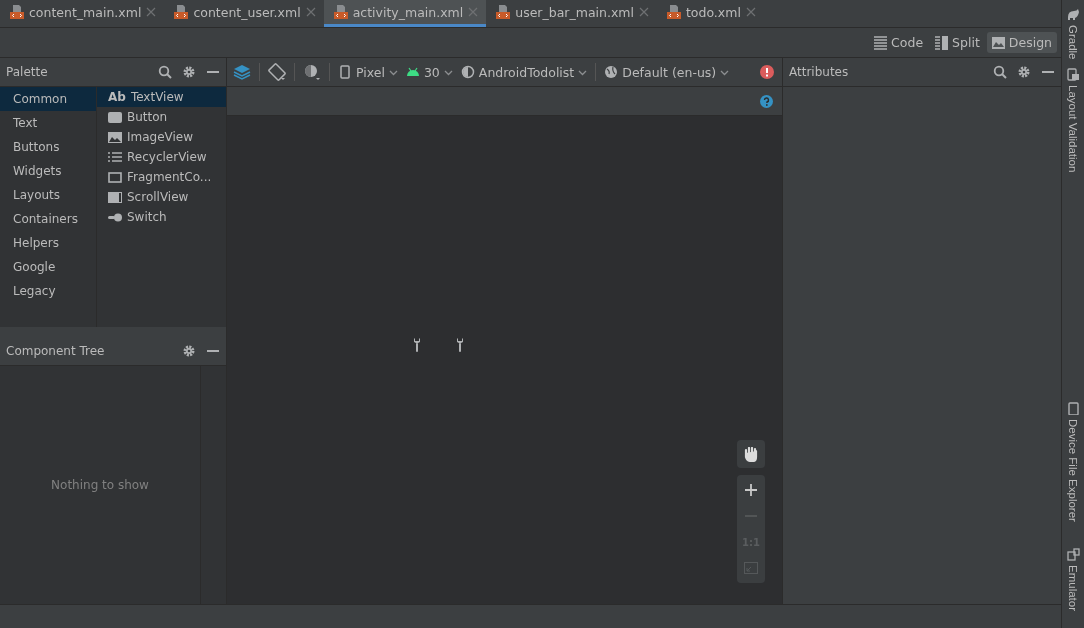 This screenshot has width=1084, height=628. I want to click on scroll-icon, so click(115, 197).